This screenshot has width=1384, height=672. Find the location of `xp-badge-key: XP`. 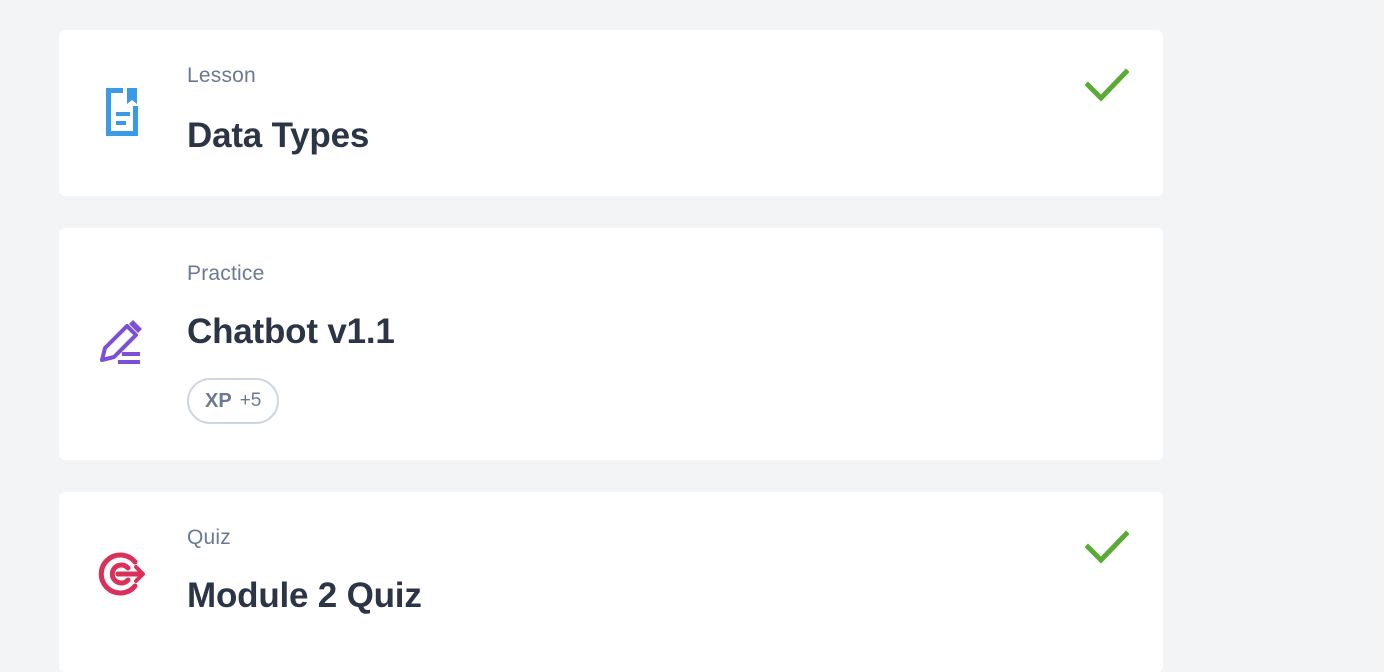

xp-badge-key: XP is located at coordinates (218, 400).